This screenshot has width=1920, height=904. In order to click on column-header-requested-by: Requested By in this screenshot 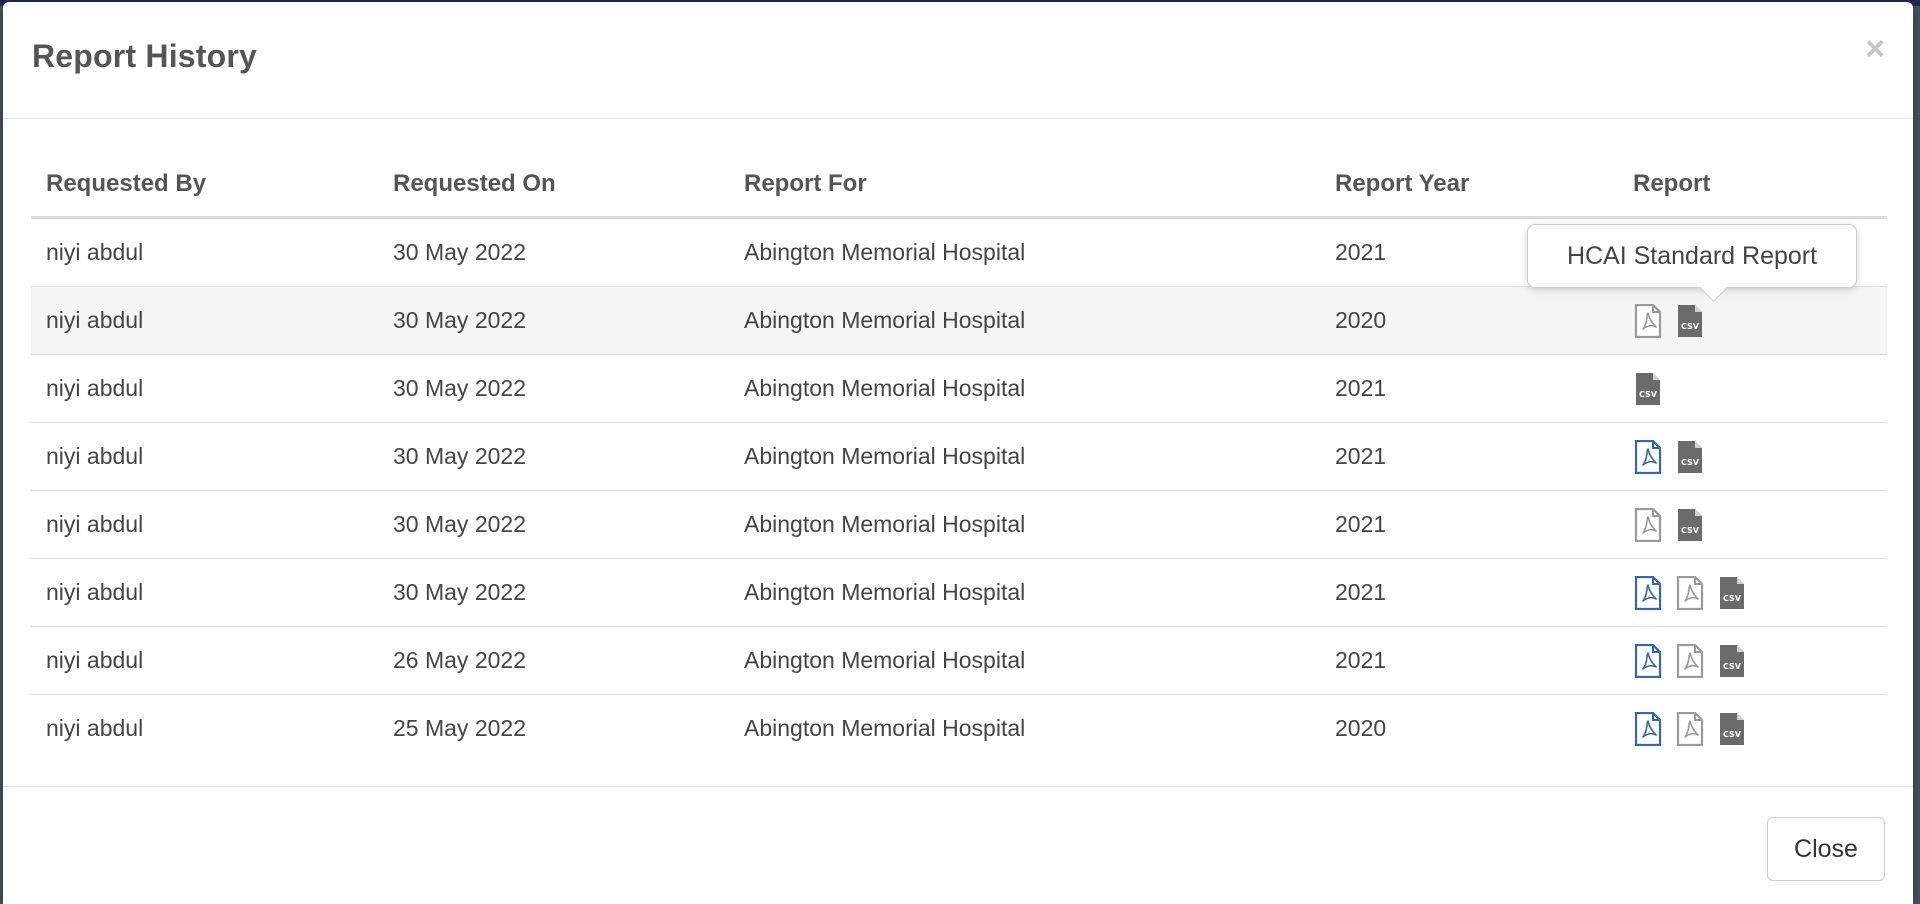, I will do `click(204, 185)`.